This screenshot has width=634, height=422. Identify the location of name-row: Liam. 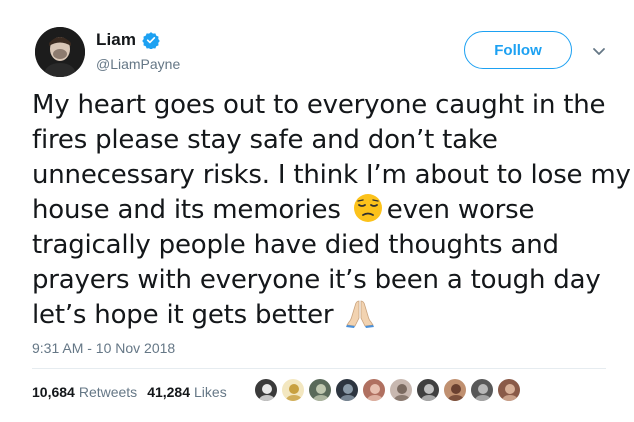
(128, 40).